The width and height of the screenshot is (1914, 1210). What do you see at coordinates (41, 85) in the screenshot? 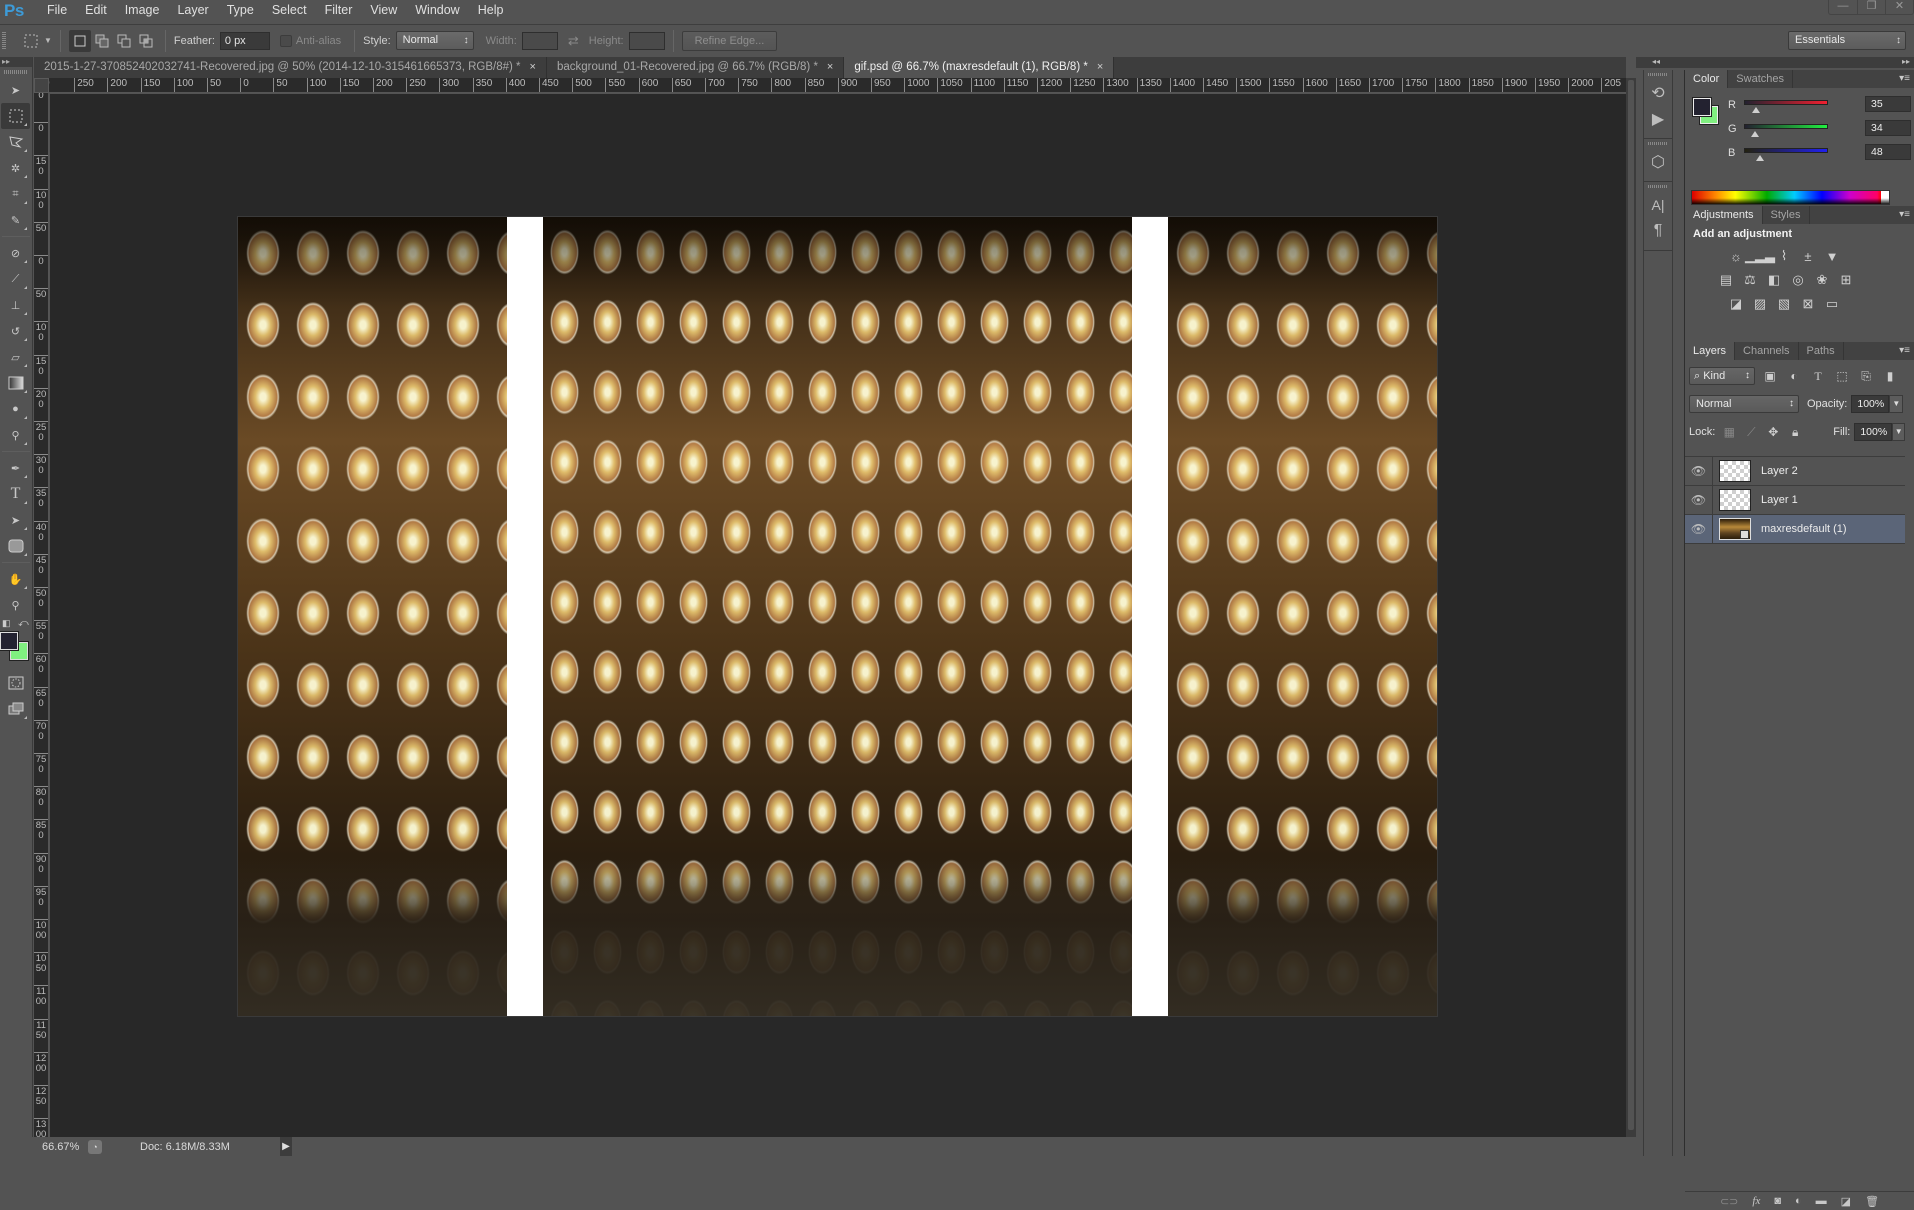
I see `ruler-origin` at bounding box center [41, 85].